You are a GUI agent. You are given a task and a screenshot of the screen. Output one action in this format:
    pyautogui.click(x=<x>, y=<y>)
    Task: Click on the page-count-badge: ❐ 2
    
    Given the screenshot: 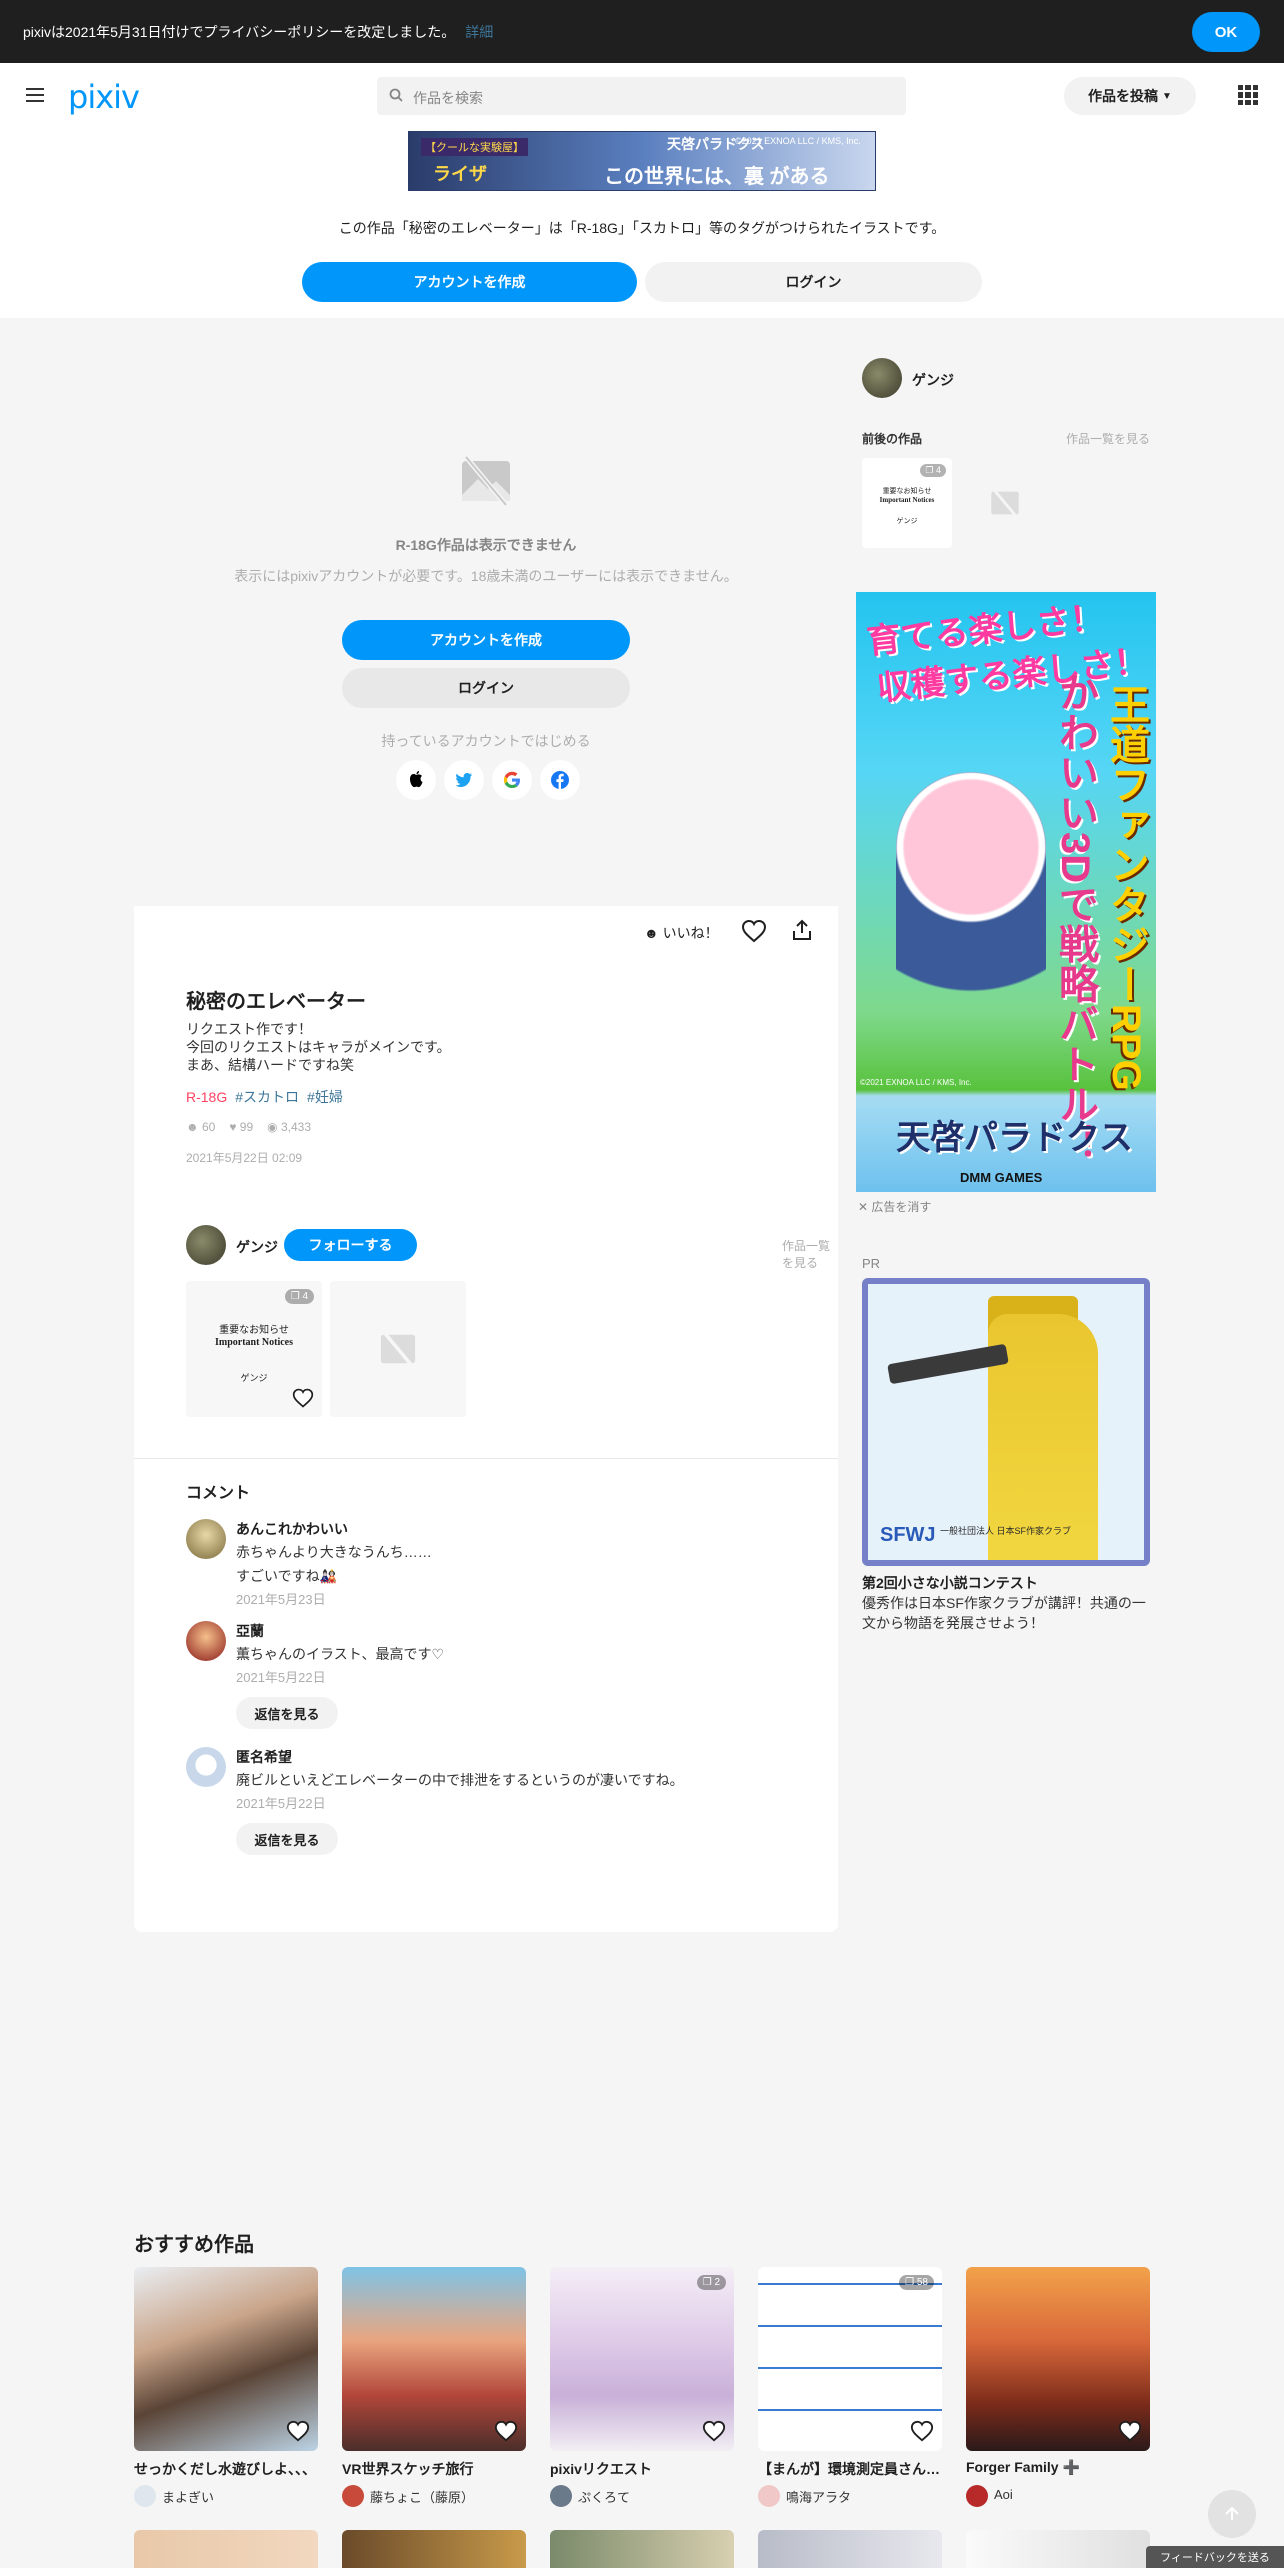 What is the action you would take?
    pyautogui.click(x=711, y=2282)
    